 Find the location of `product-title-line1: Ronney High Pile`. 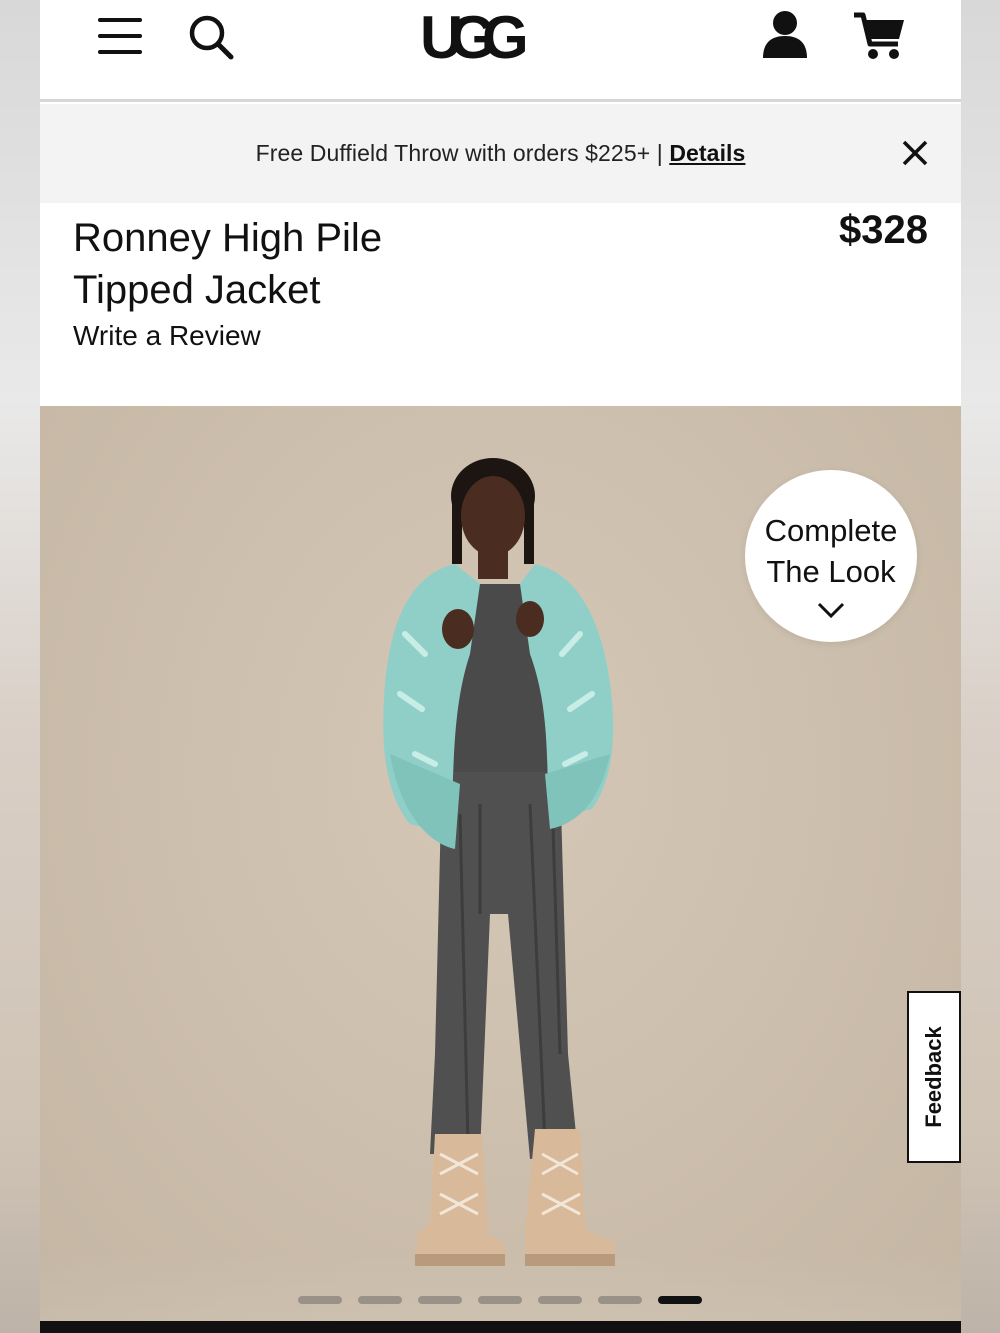

product-title-line1: Ronney High Pile is located at coordinates (228, 238).